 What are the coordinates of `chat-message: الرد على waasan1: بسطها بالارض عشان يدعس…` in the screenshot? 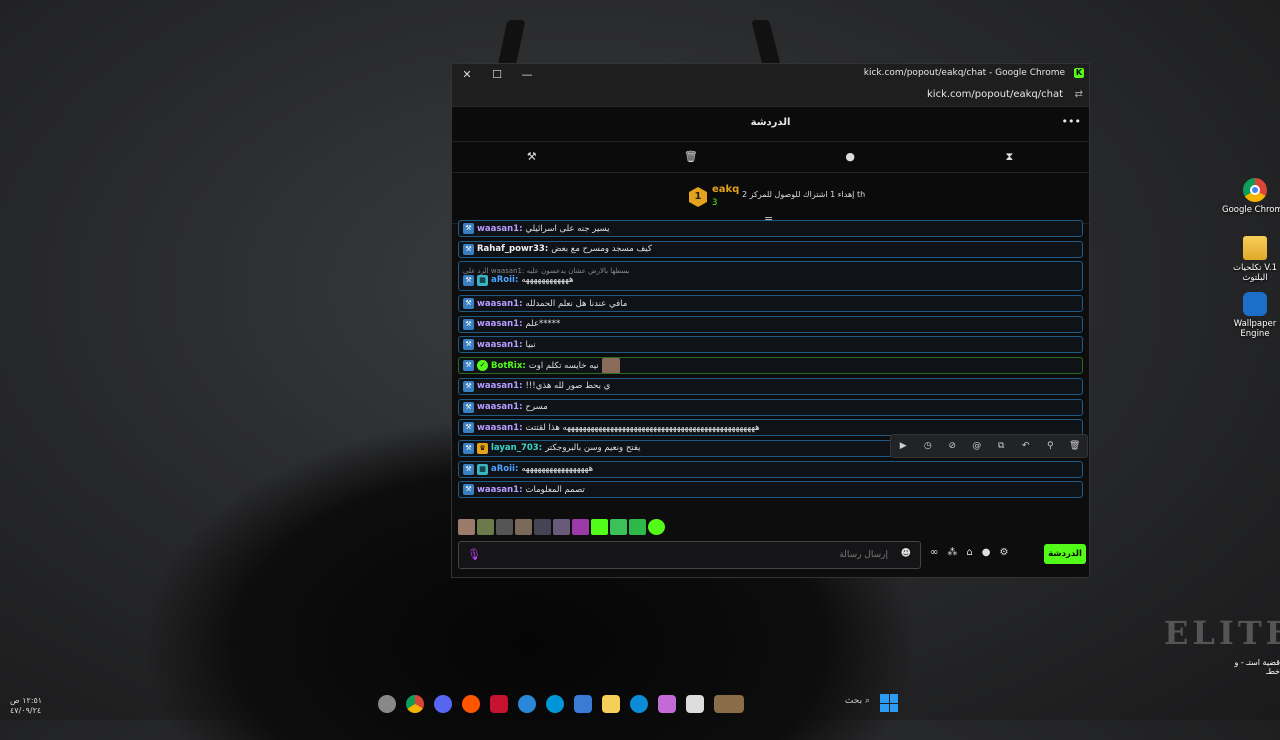 It's located at (770, 276).